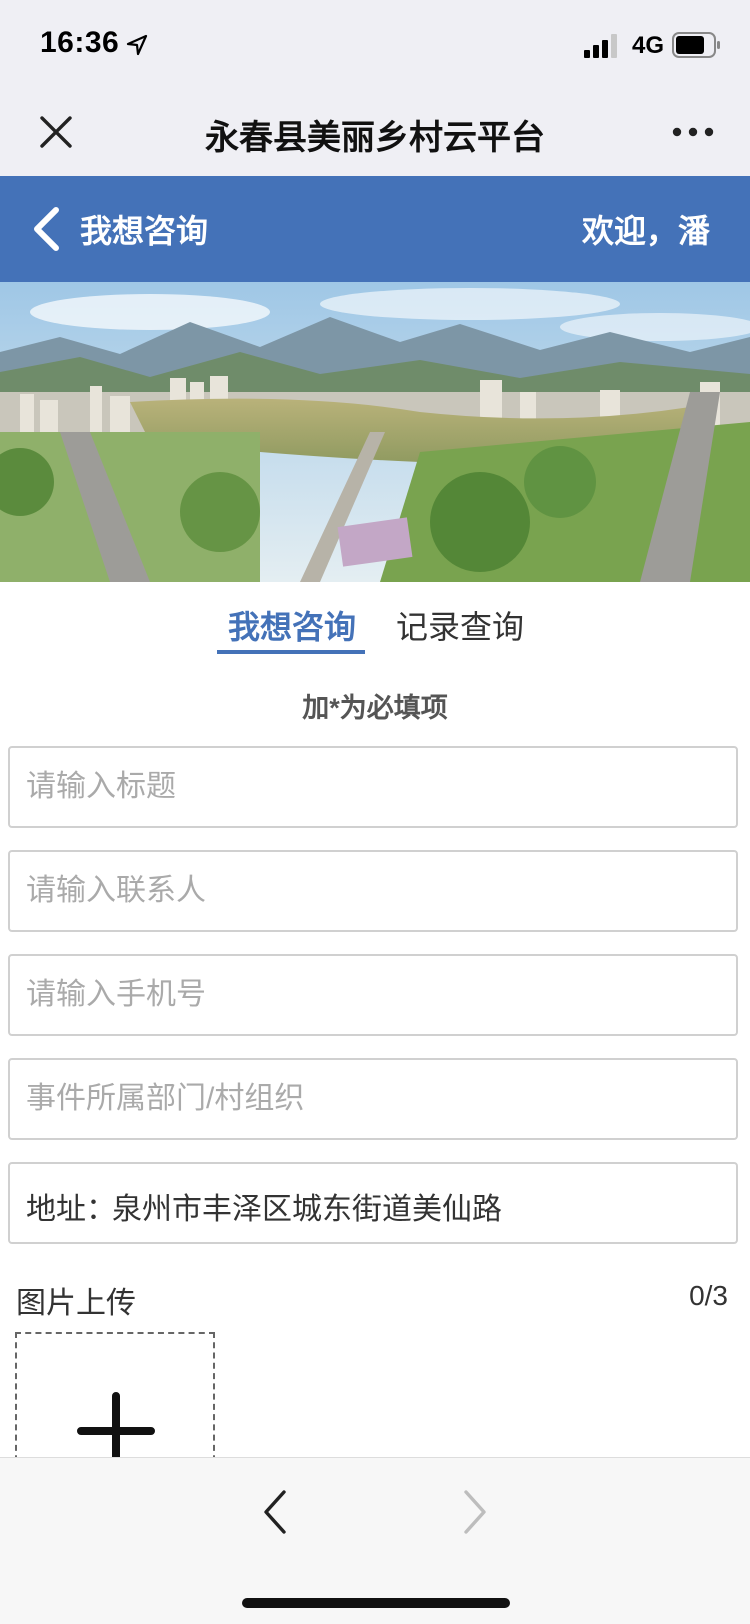 The image size is (750, 1624). I want to click on address-label: 地址：, so click(71, 1209).